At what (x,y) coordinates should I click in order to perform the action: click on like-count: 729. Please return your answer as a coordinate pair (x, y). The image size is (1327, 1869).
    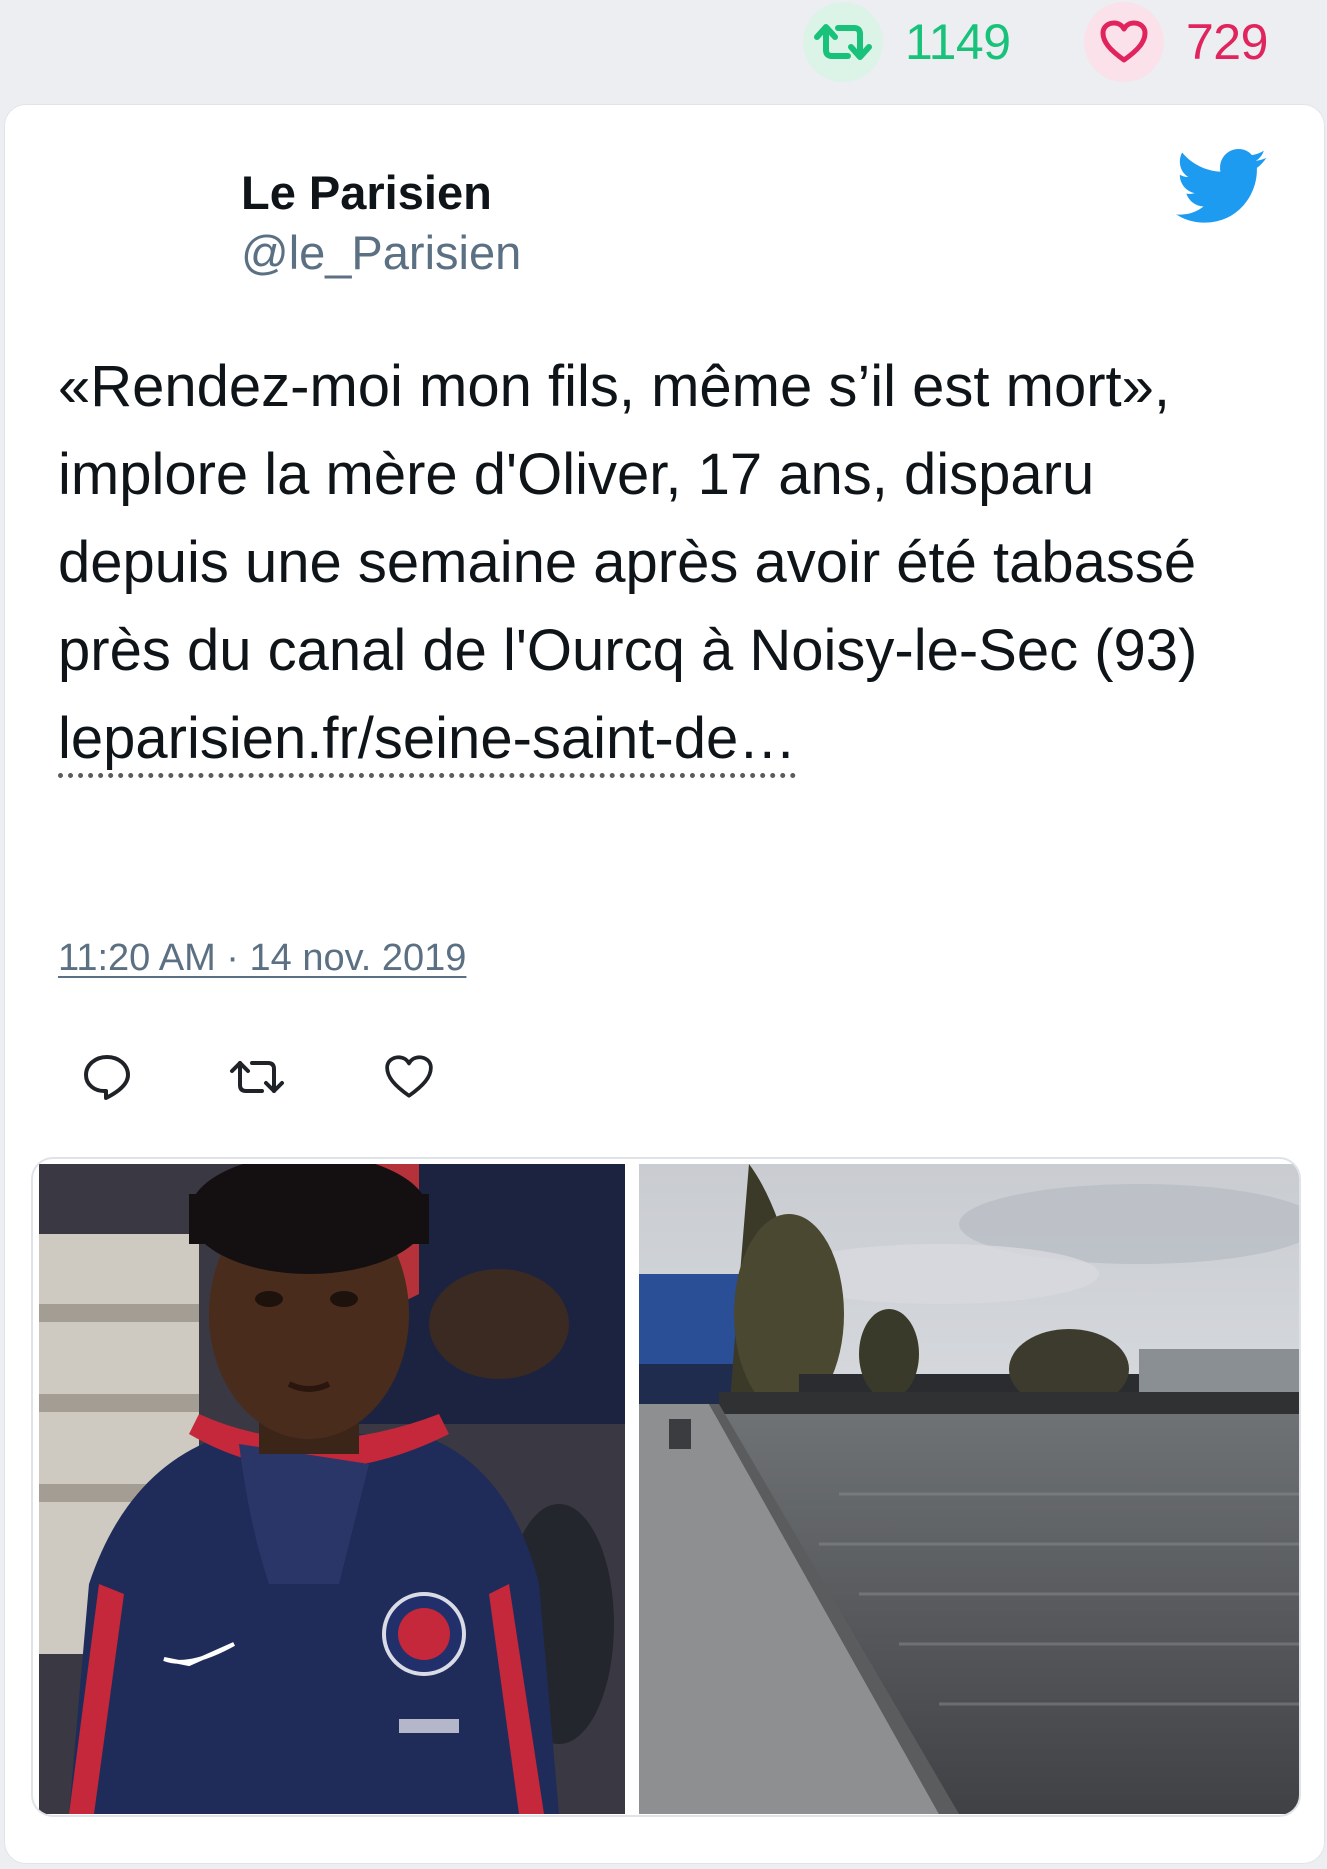
    Looking at the image, I should click on (1227, 42).